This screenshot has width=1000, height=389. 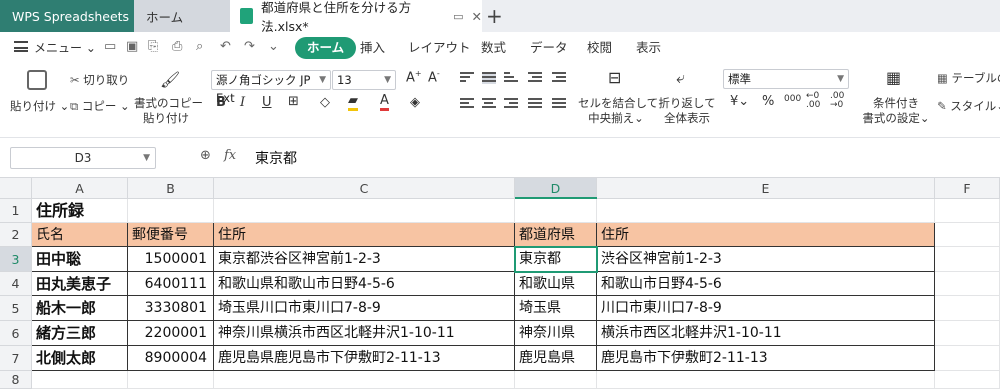 I want to click on name-cell: 船木一郎, so click(x=80, y=308).